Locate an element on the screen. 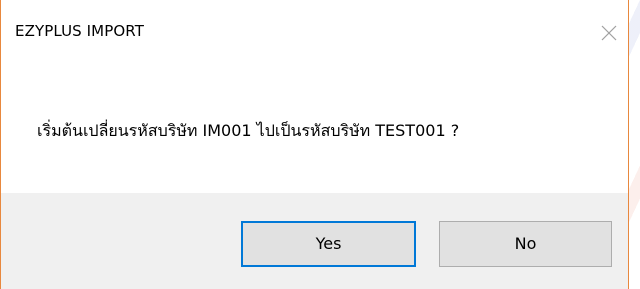 Image resolution: width=640 pixels, height=289 pixels. no-button: No is located at coordinates (525, 244).